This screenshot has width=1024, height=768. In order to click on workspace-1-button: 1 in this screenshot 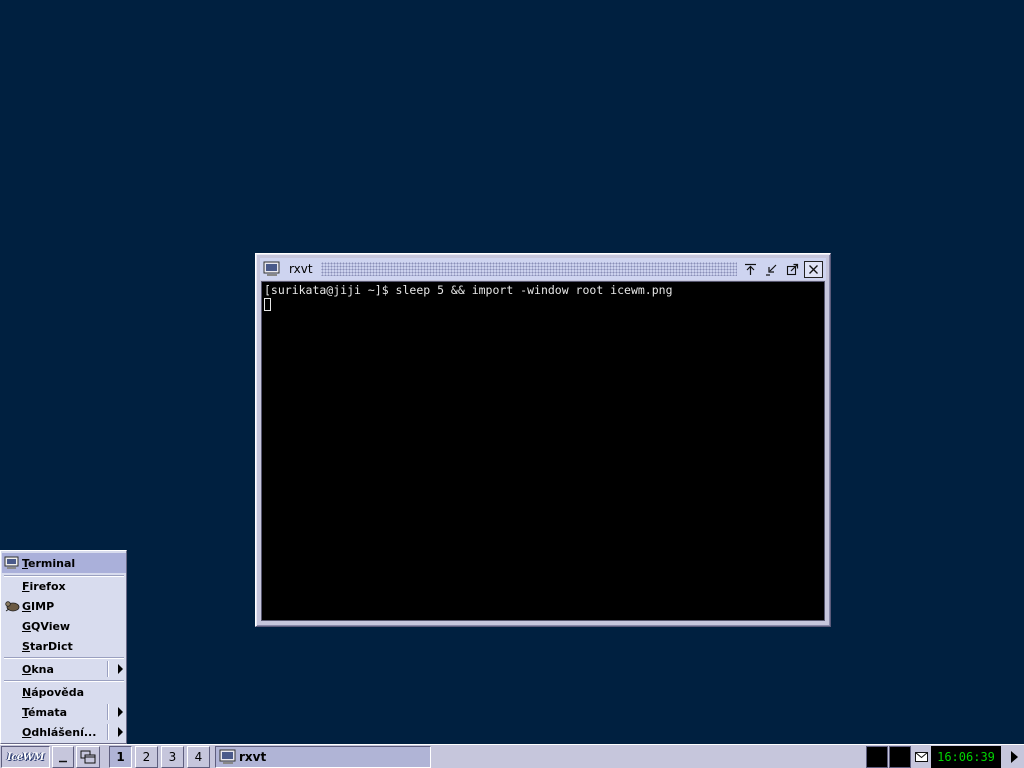, I will do `click(120, 757)`.